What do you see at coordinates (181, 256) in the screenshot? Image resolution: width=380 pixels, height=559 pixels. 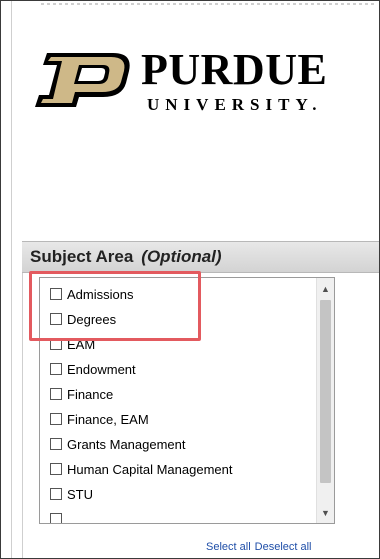 I see `subject-area-optional-label: (Optional)` at bounding box center [181, 256].